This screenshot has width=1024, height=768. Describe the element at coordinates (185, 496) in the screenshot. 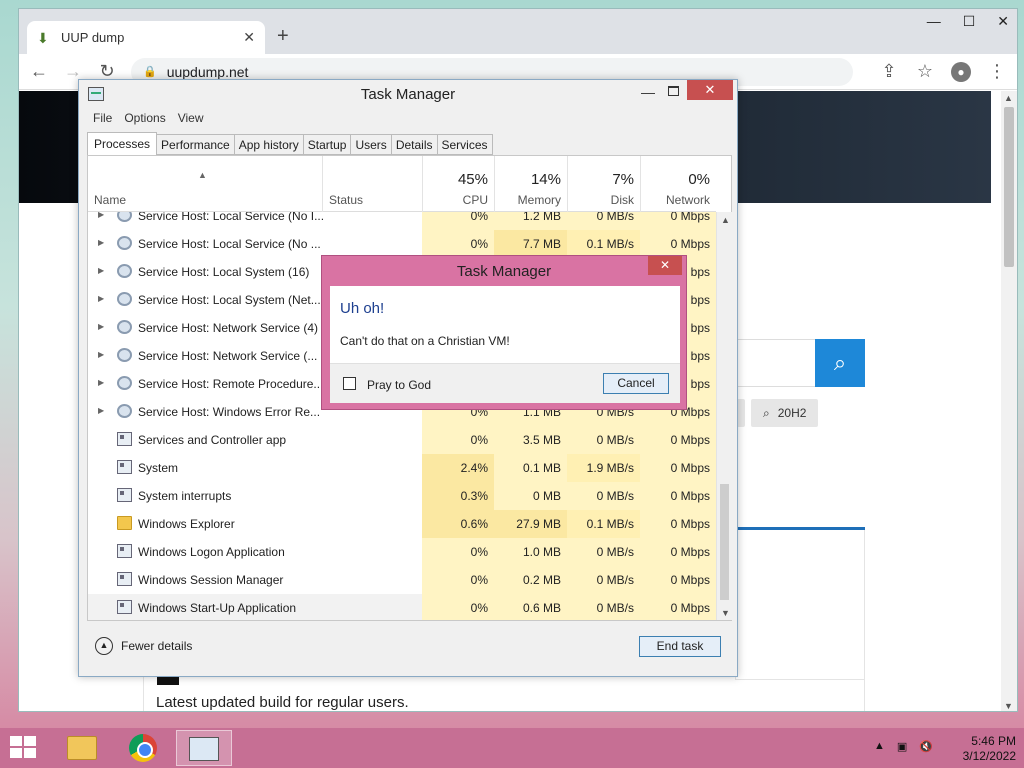

I see `process-name: System interrupts` at that location.